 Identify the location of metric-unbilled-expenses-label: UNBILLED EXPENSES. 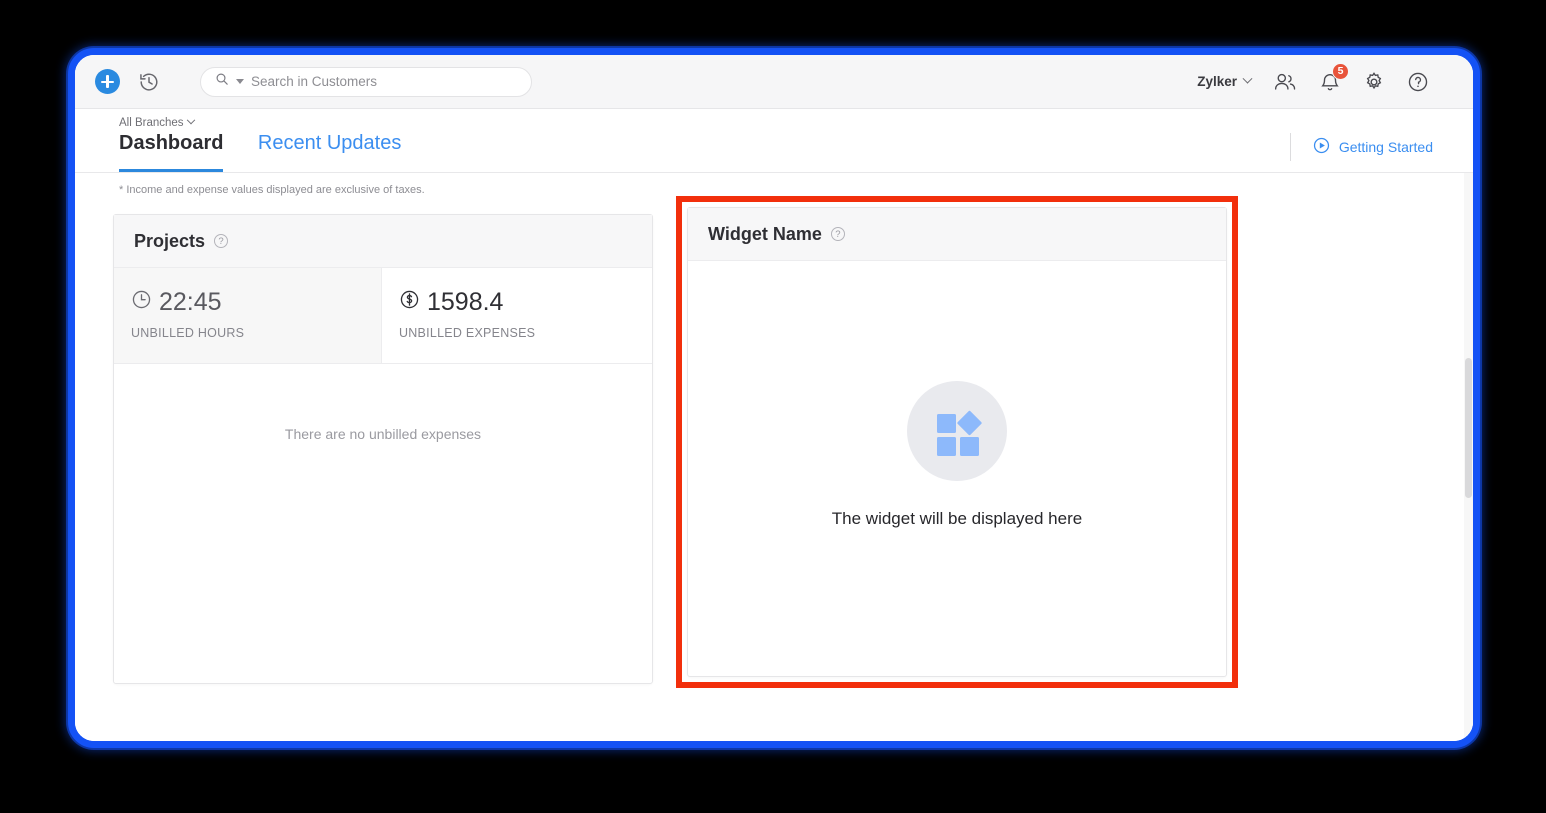
(467, 333).